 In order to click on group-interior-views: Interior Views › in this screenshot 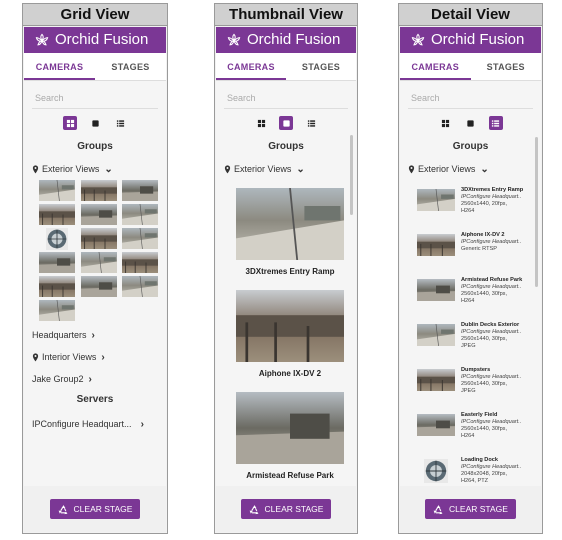, I will do `click(95, 357)`.